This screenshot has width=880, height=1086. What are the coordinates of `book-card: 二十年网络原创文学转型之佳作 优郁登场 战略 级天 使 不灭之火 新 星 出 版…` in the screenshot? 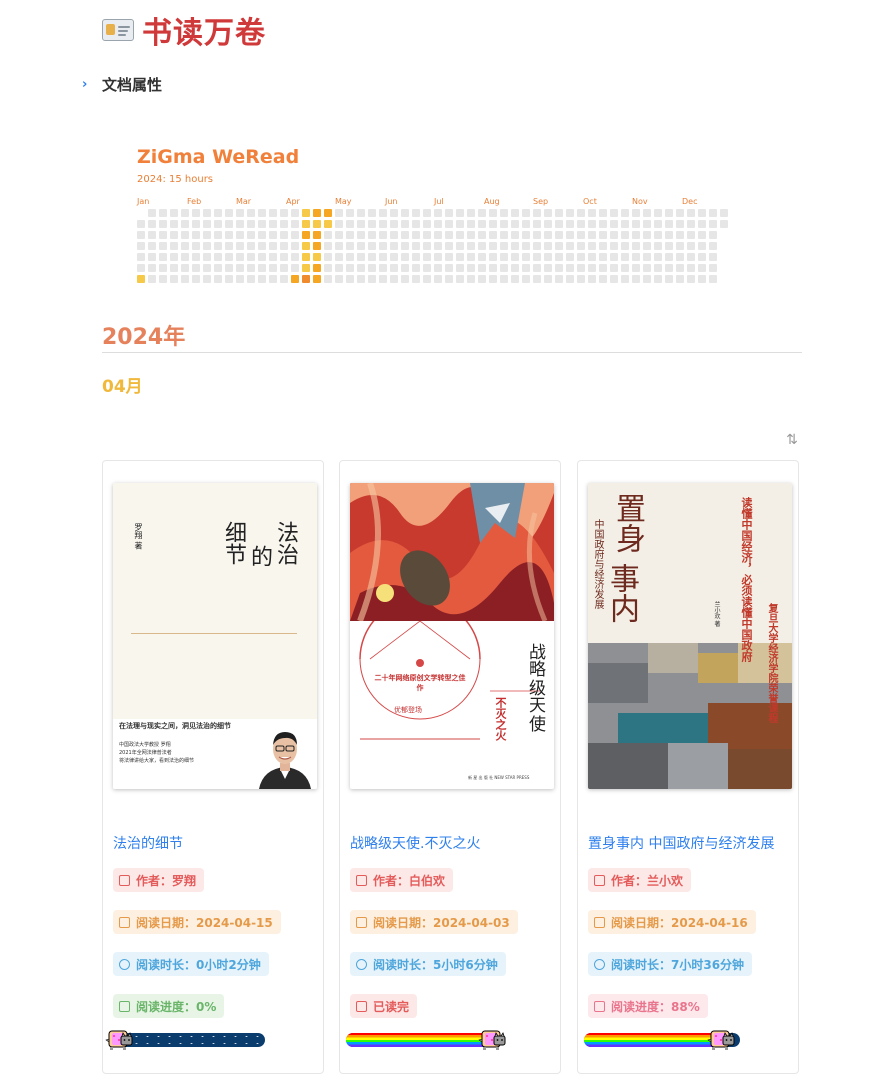 It's located at (450, 767).